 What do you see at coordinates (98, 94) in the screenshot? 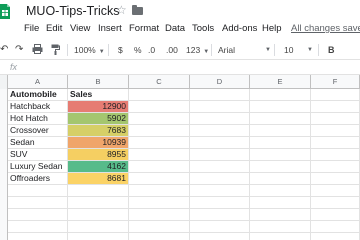
I see `header-cell-sales: Sales` at bounding box center [98, 94].